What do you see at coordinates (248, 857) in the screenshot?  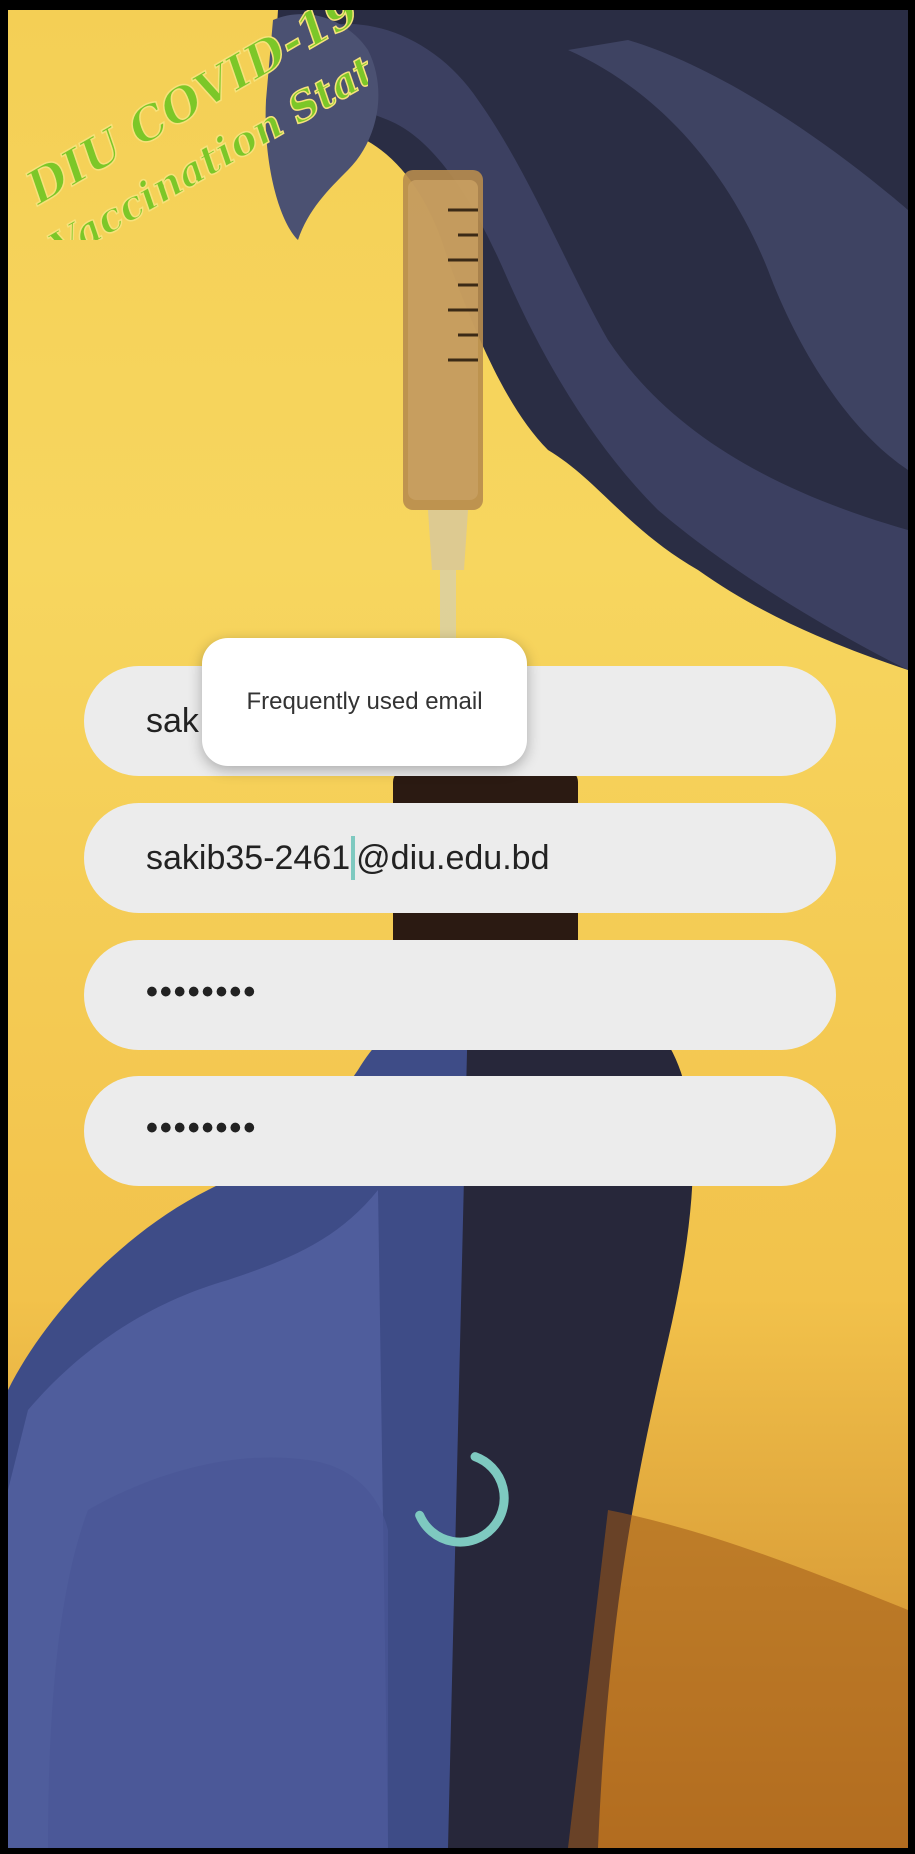 I see `email-input-value-before-cursor: sakib35-2461` at bounding box center [248, 857].